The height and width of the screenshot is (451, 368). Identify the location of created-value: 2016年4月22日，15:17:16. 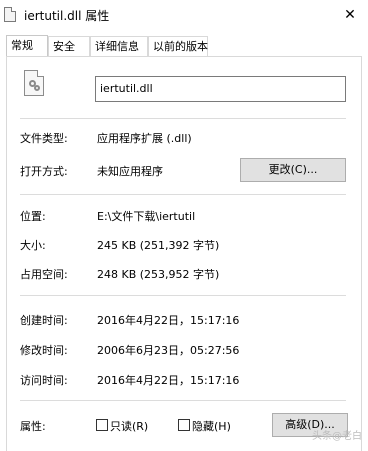
(168, 320).